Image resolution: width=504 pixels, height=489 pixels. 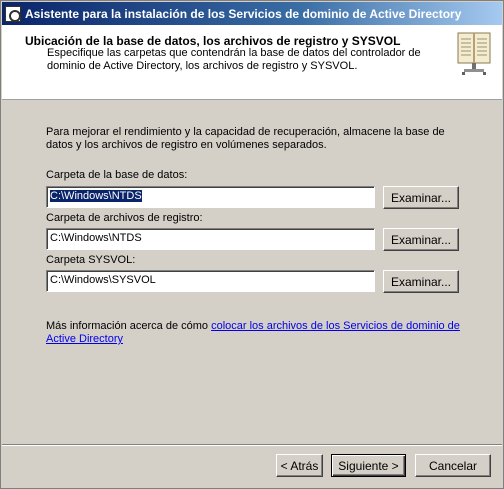 I want to click on sysvol-folder-label: Carpeta SYSVOL:, so click(x=91, y=260).